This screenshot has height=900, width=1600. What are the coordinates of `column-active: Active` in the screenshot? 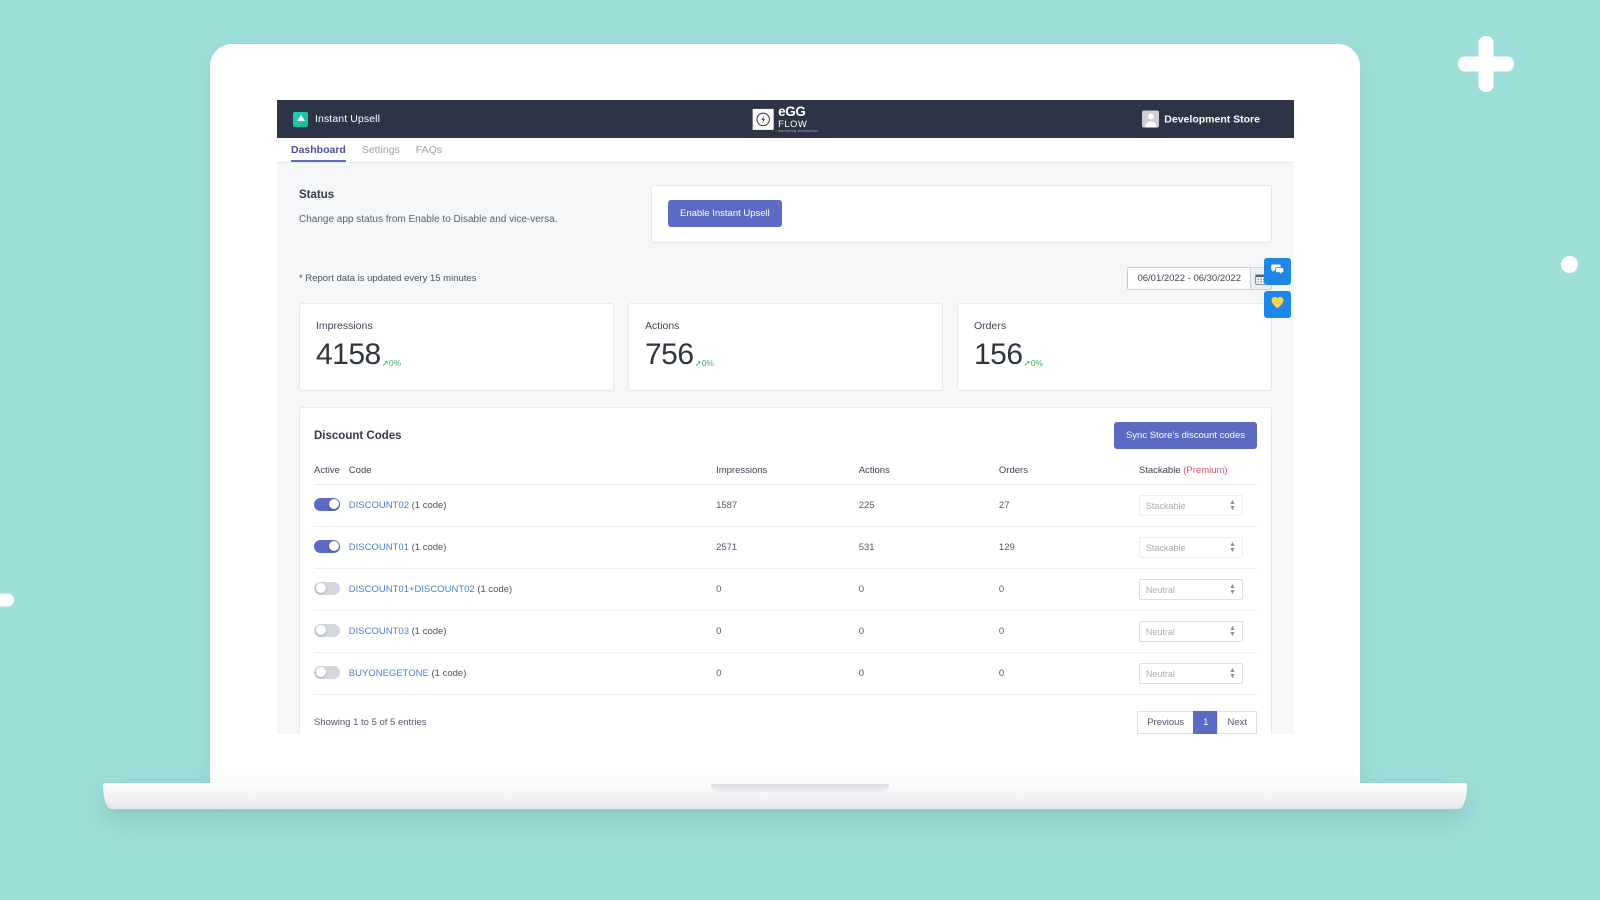 It's located at (331, 475).